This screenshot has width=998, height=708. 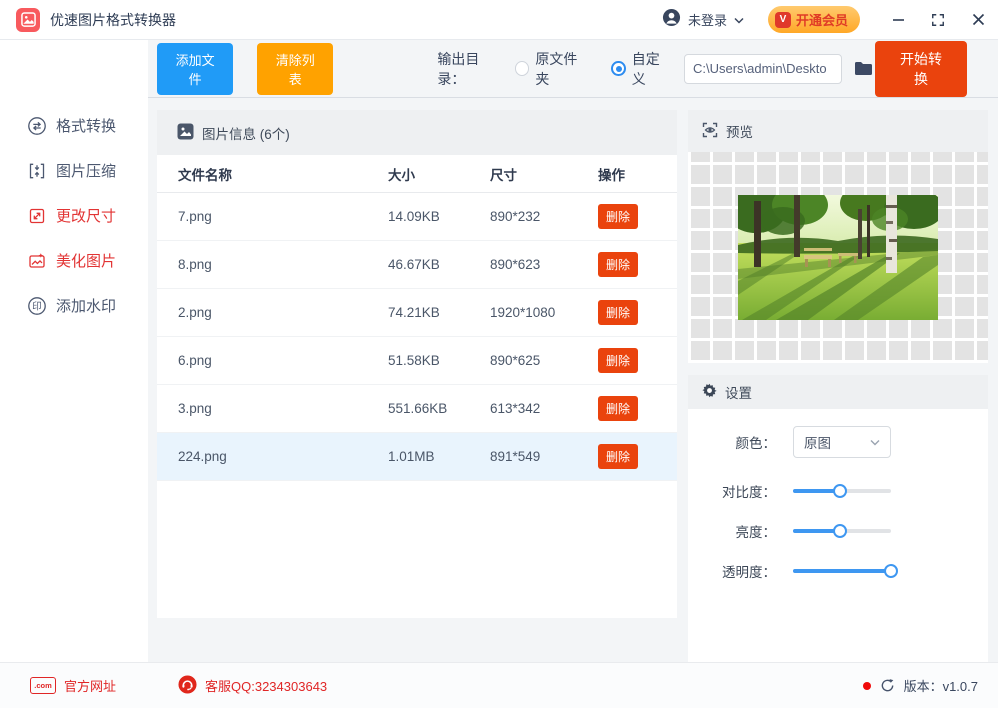 I want to click on table-row: 6.png 51.58KB 890*625 删除, so click(x=417, y=361).